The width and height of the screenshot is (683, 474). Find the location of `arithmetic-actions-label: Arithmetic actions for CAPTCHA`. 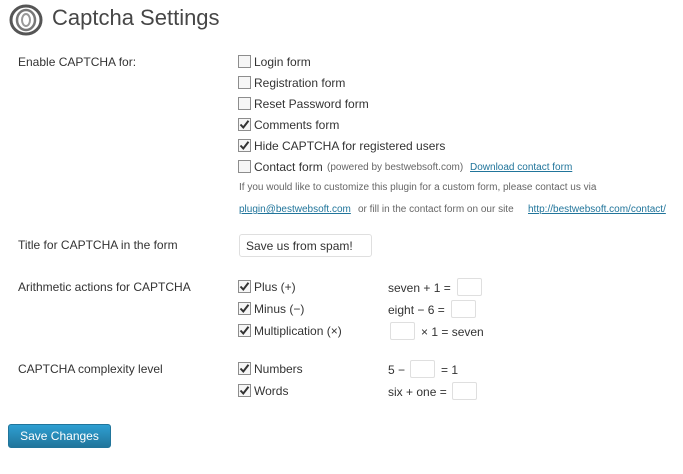

arithmetic-actions-label: Arithmetic actions for CAPTCHA is located at coordinates (104, 287).